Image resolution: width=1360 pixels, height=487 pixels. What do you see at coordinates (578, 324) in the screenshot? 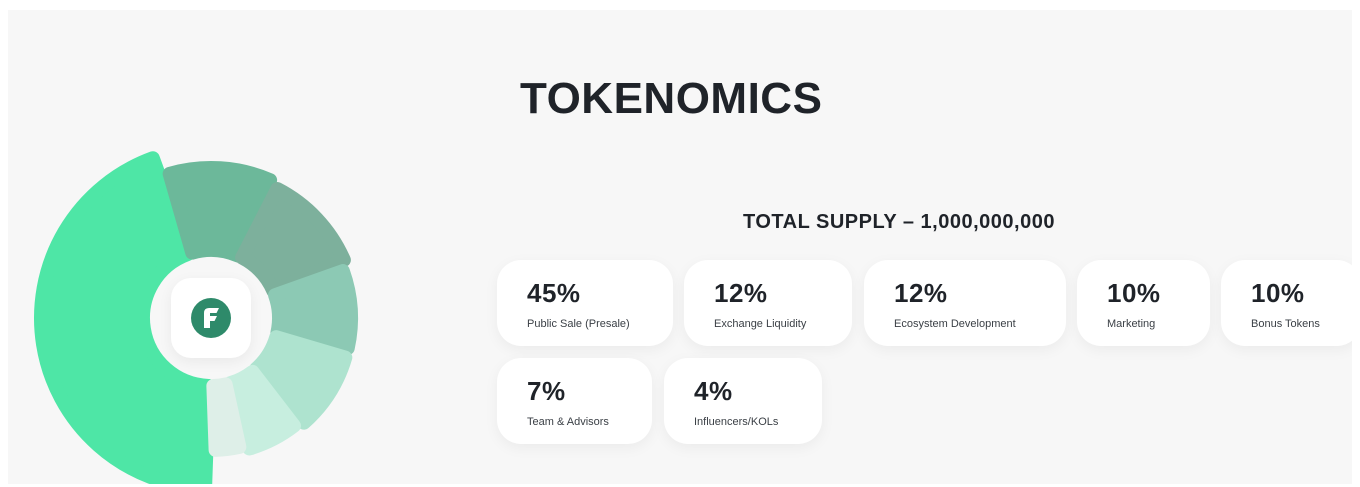
I see `allocation-label: Public Sale (Presale)` at bounding box center [578, 324].